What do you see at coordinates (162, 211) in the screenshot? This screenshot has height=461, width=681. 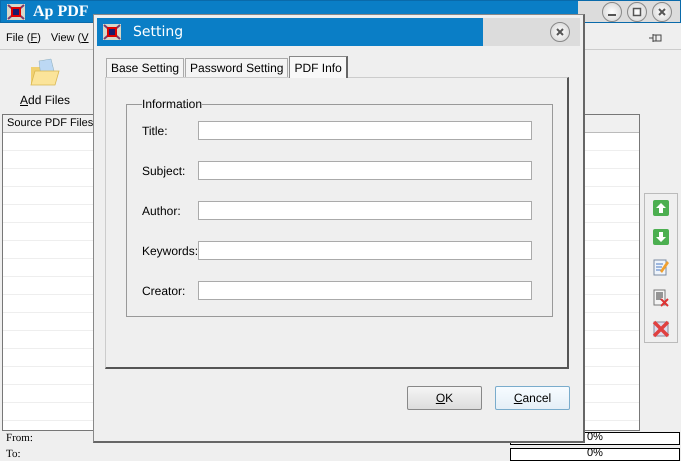 I see `field-label: Author:` at bounding box center [162, 211].